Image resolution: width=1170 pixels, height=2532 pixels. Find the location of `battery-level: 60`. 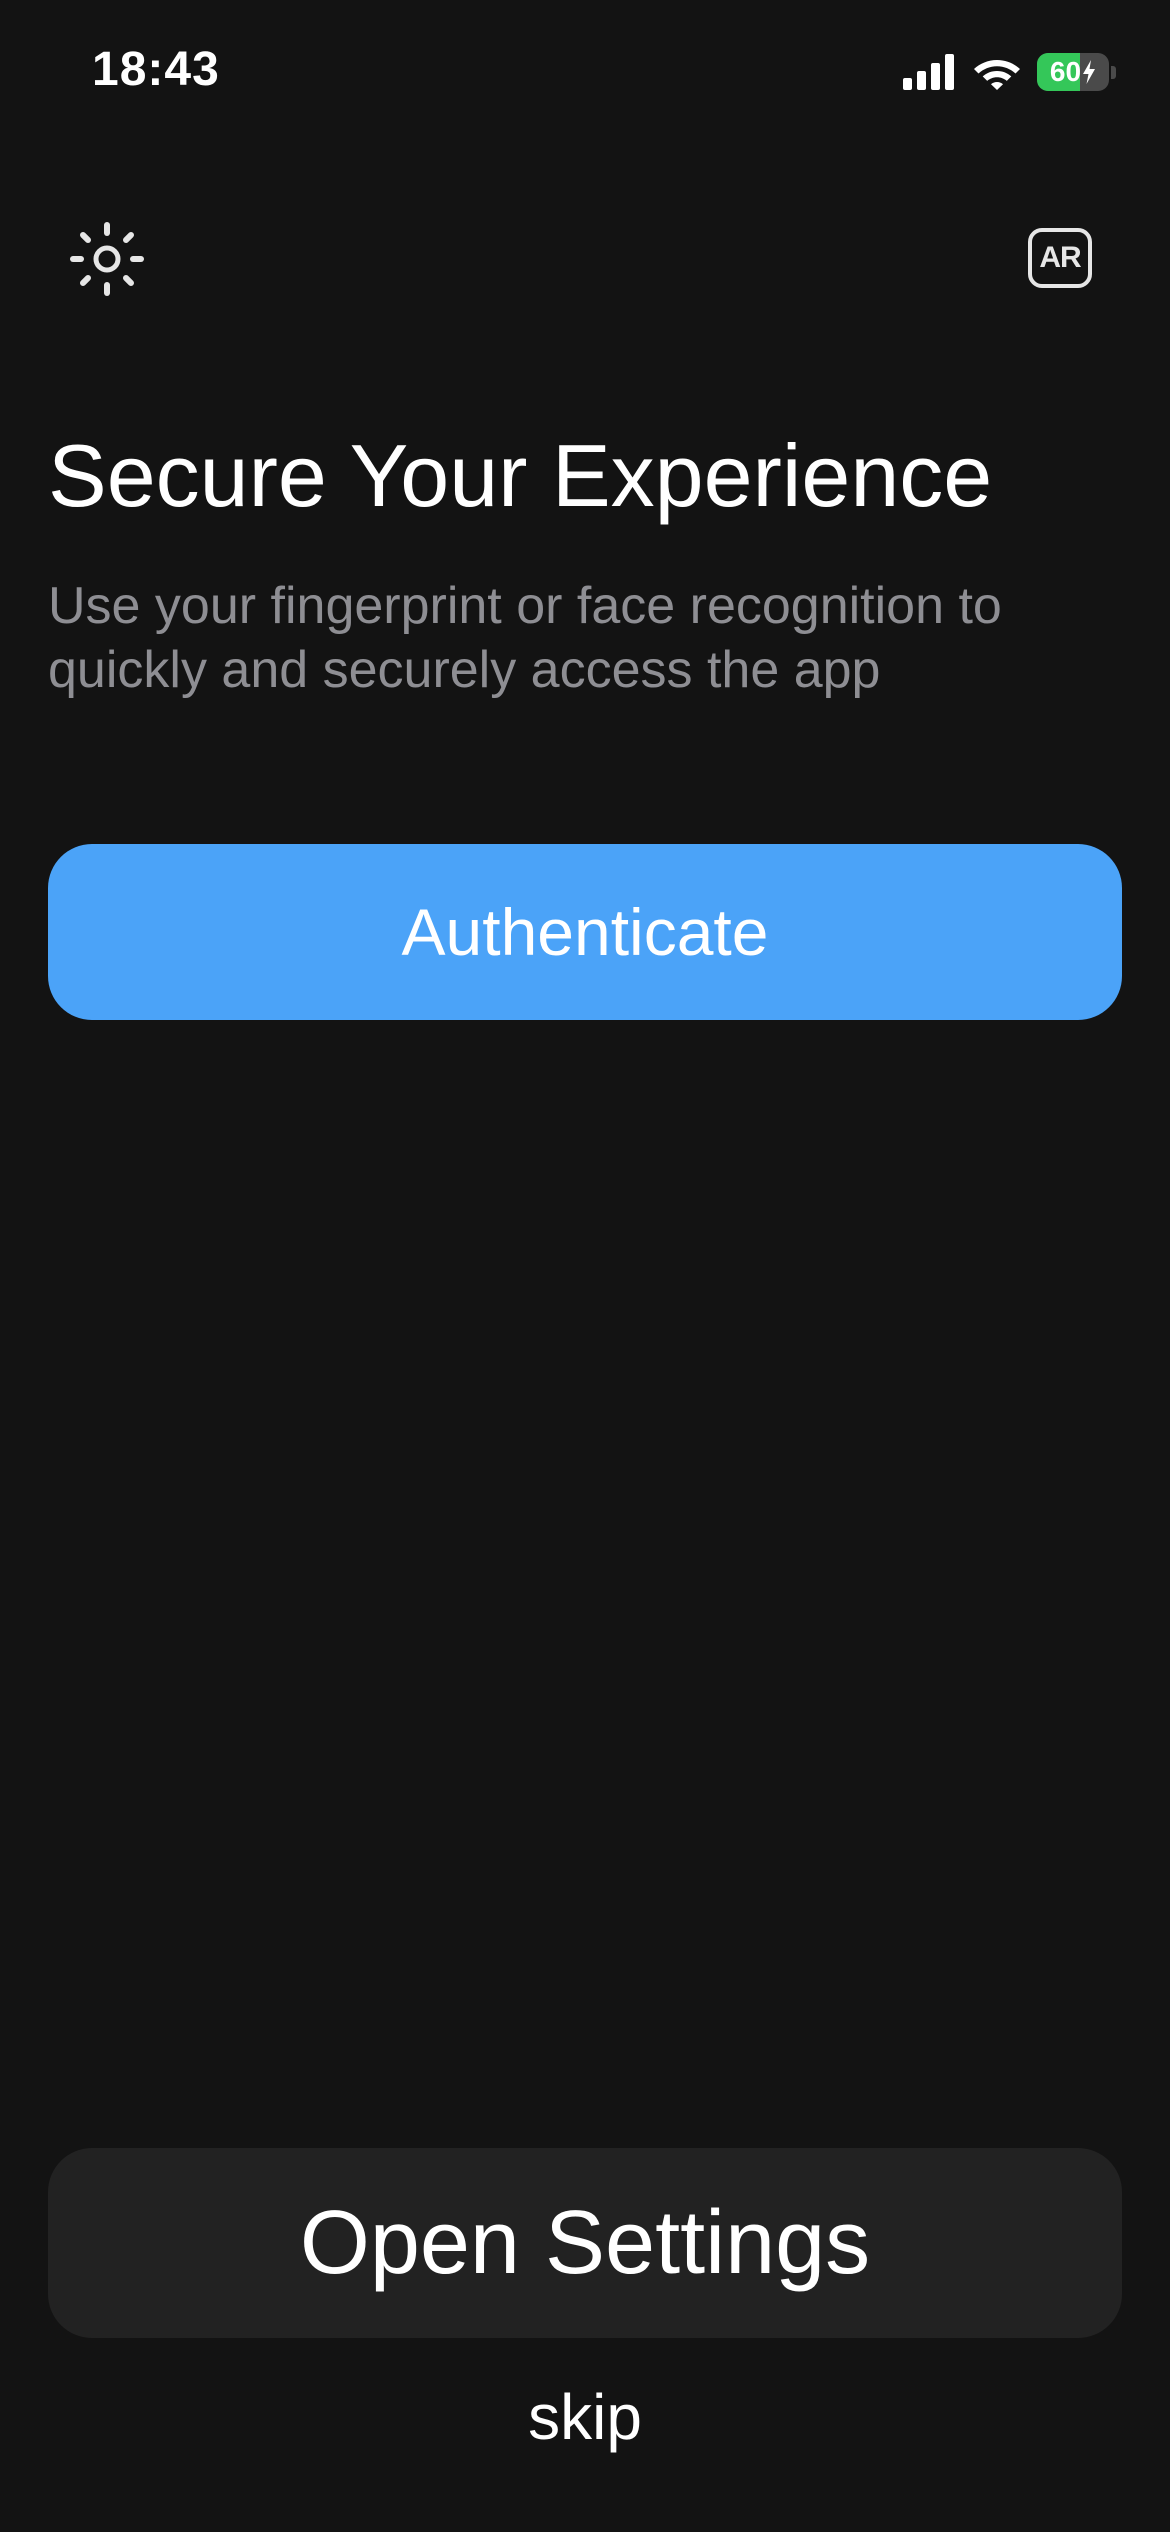

battery-level: 60 is located at coordinates (1073, 72).